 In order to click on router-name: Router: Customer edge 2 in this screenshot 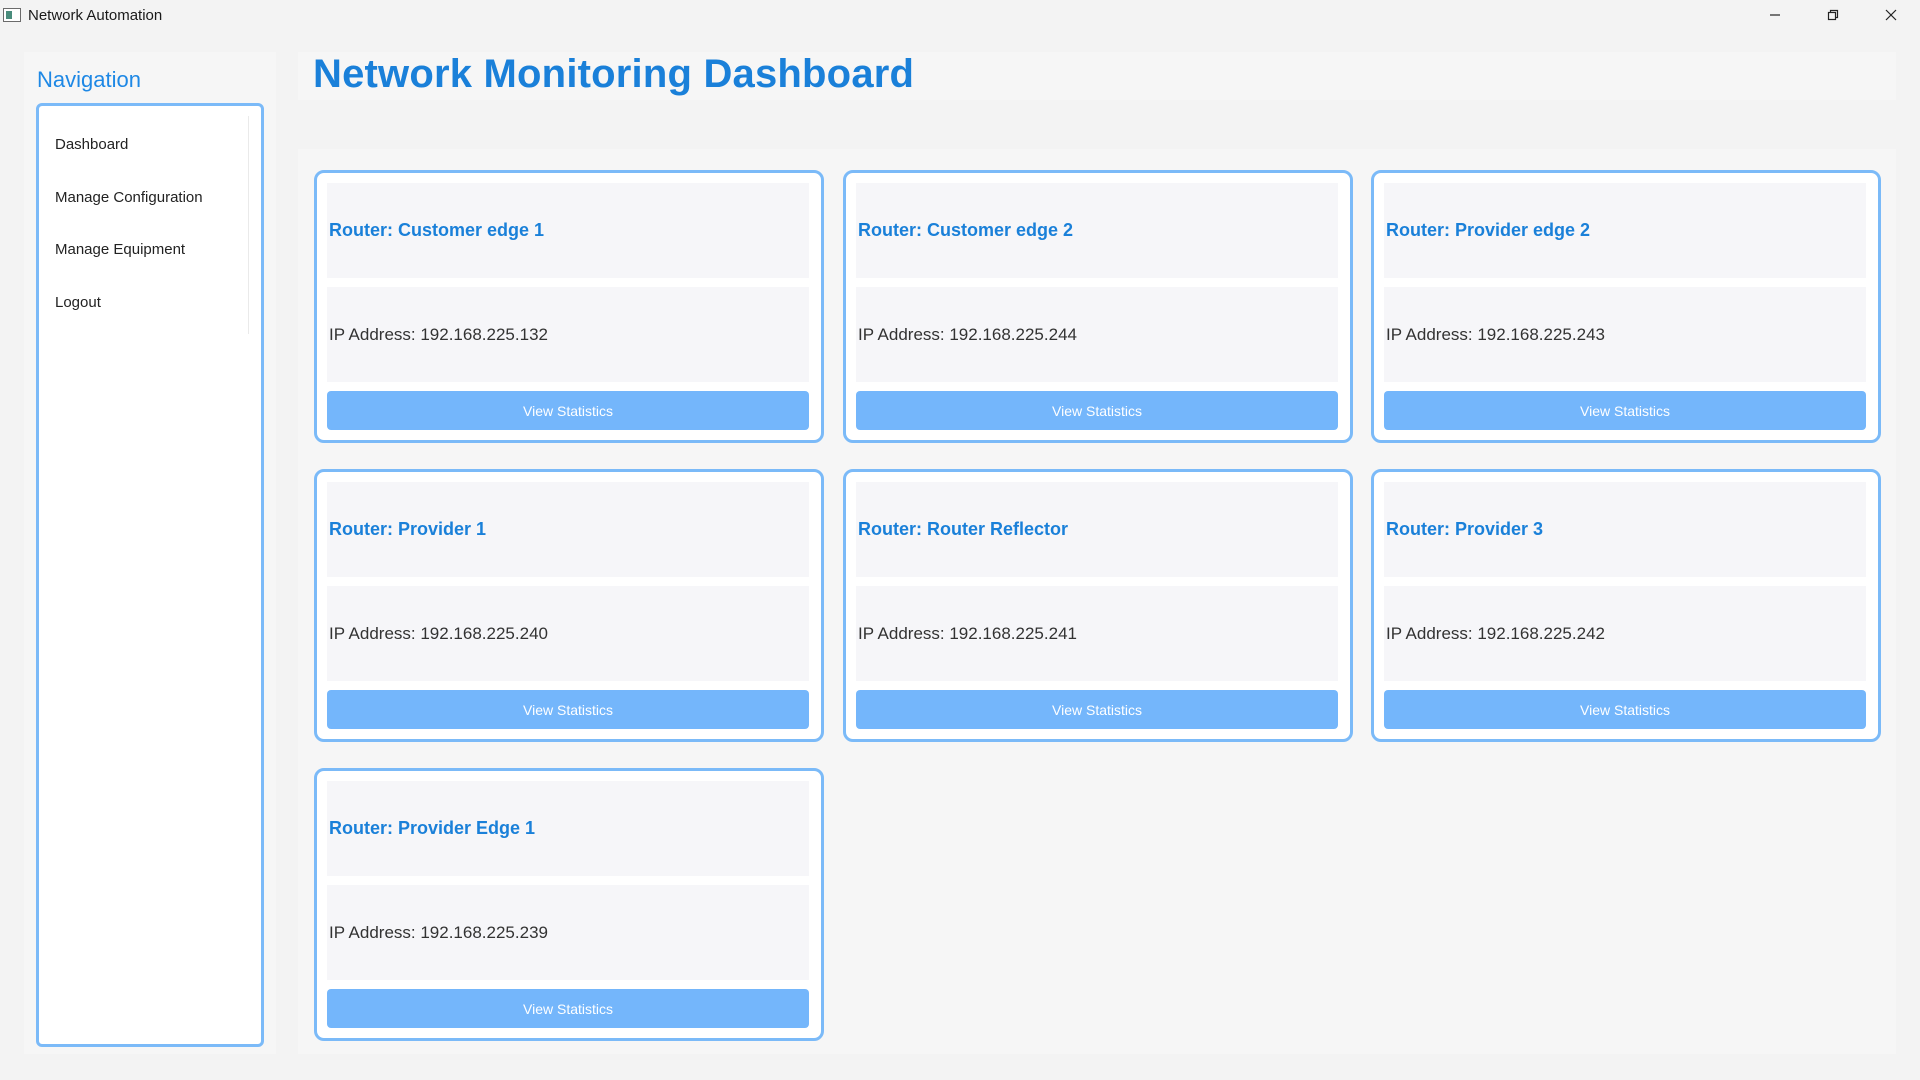, I will do `click(1097, 230)`.